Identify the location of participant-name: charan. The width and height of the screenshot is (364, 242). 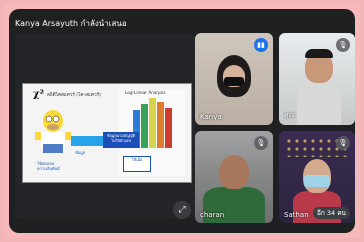
(212, 215).